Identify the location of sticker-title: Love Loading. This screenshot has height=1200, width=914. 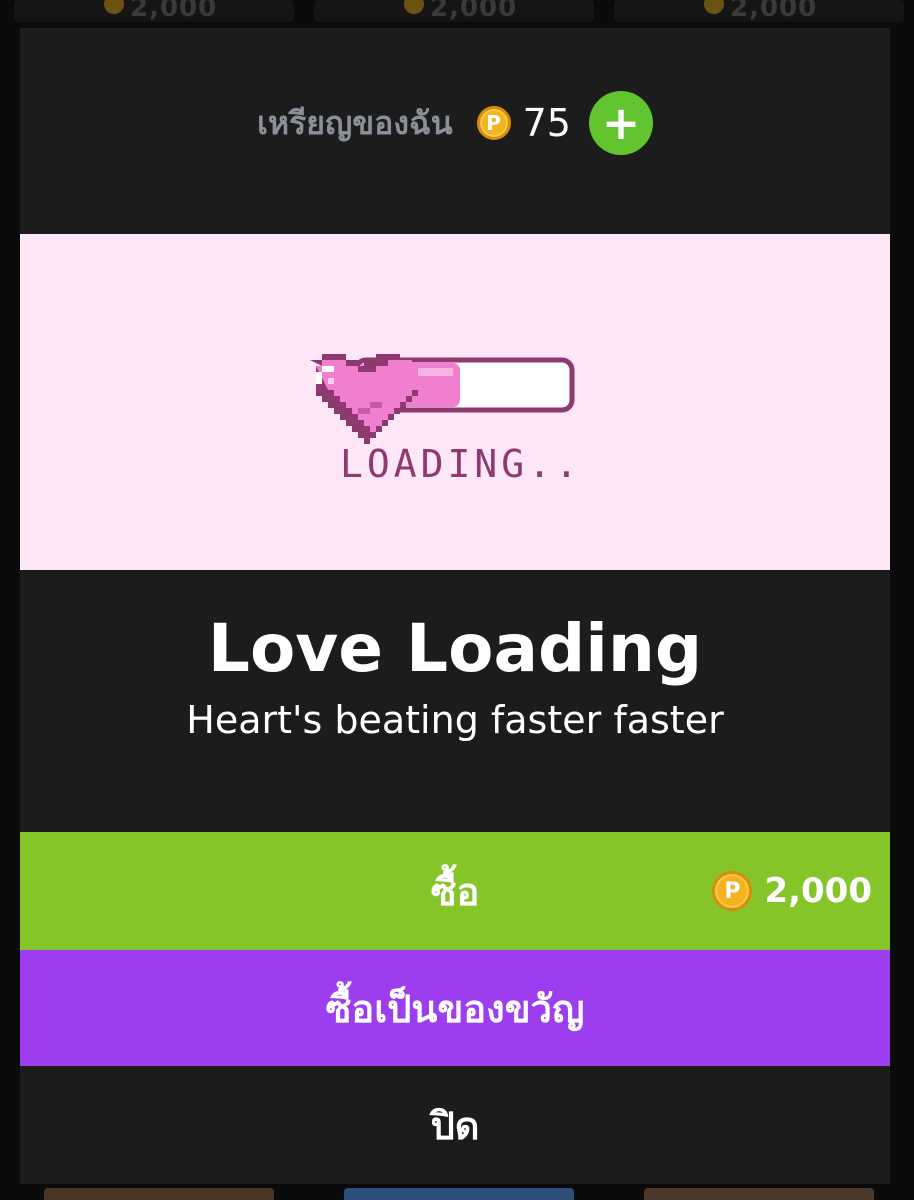
(455, 648).